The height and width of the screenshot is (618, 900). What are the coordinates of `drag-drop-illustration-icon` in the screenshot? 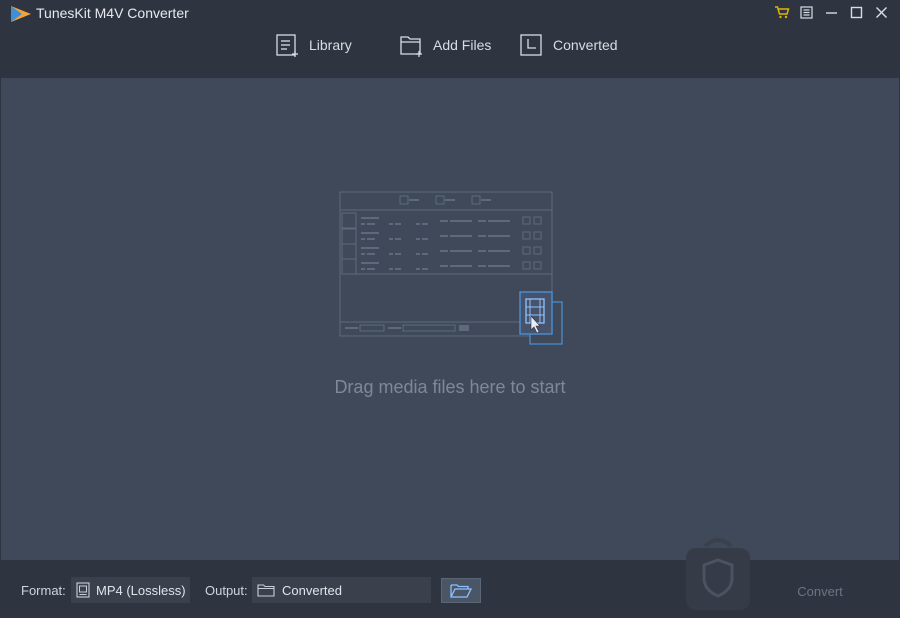 It's located at (451, 268).